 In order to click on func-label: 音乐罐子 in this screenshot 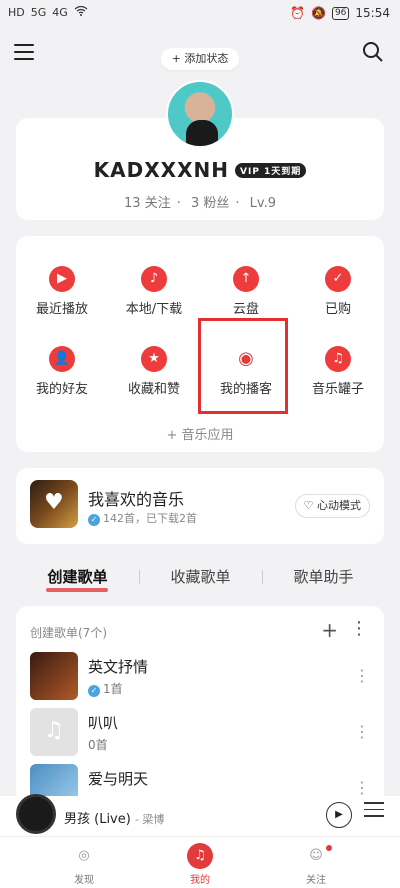, I will do `click(337, 389)`.